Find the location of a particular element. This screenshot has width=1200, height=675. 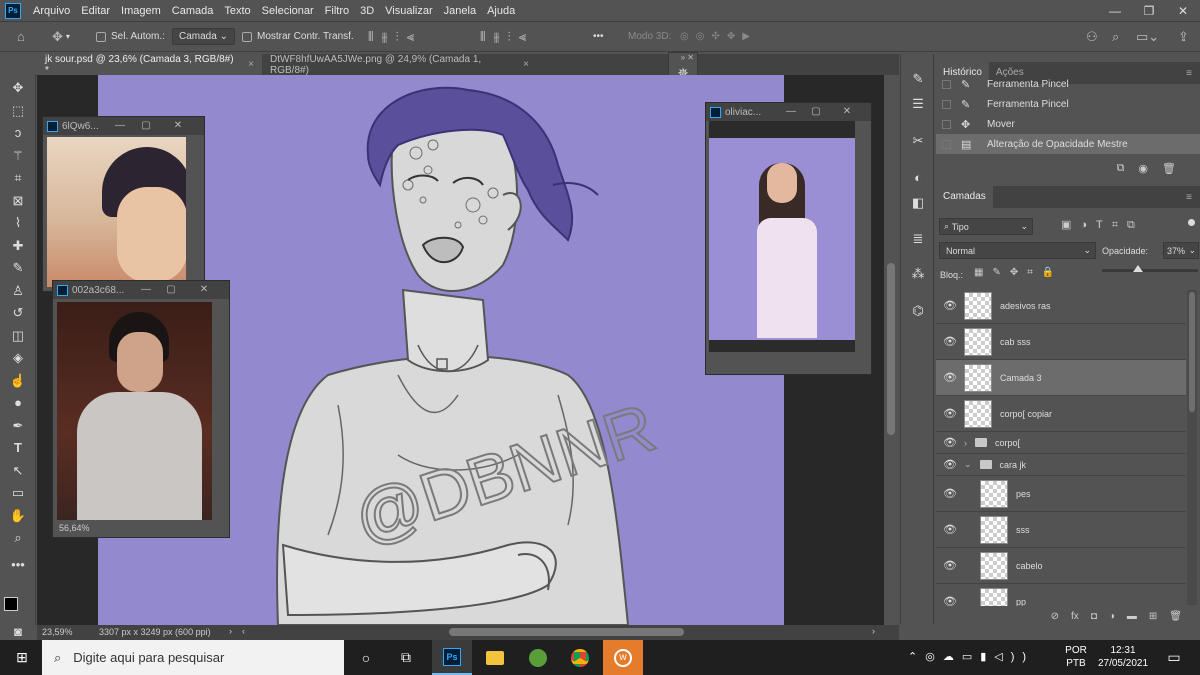

eyedropper-icon: ⌇ is located at coordinates (18, 223).